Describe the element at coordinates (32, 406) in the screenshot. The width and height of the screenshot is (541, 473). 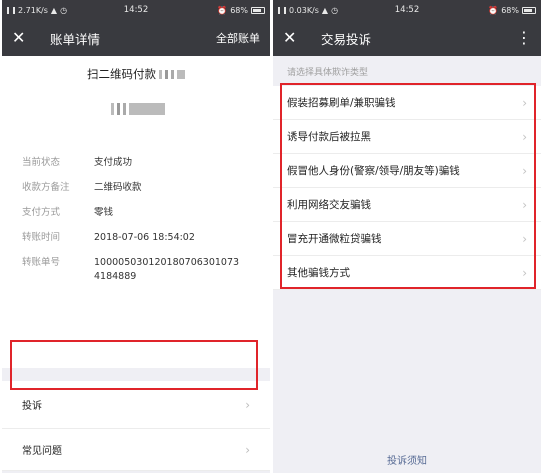
I see `complaint-label: 投诉` at that location.